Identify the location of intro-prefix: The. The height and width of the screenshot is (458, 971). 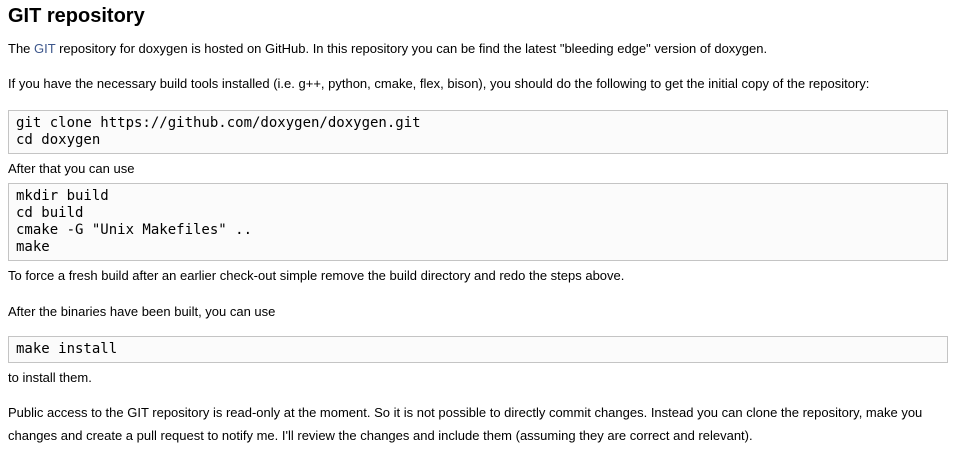
(21, 48).